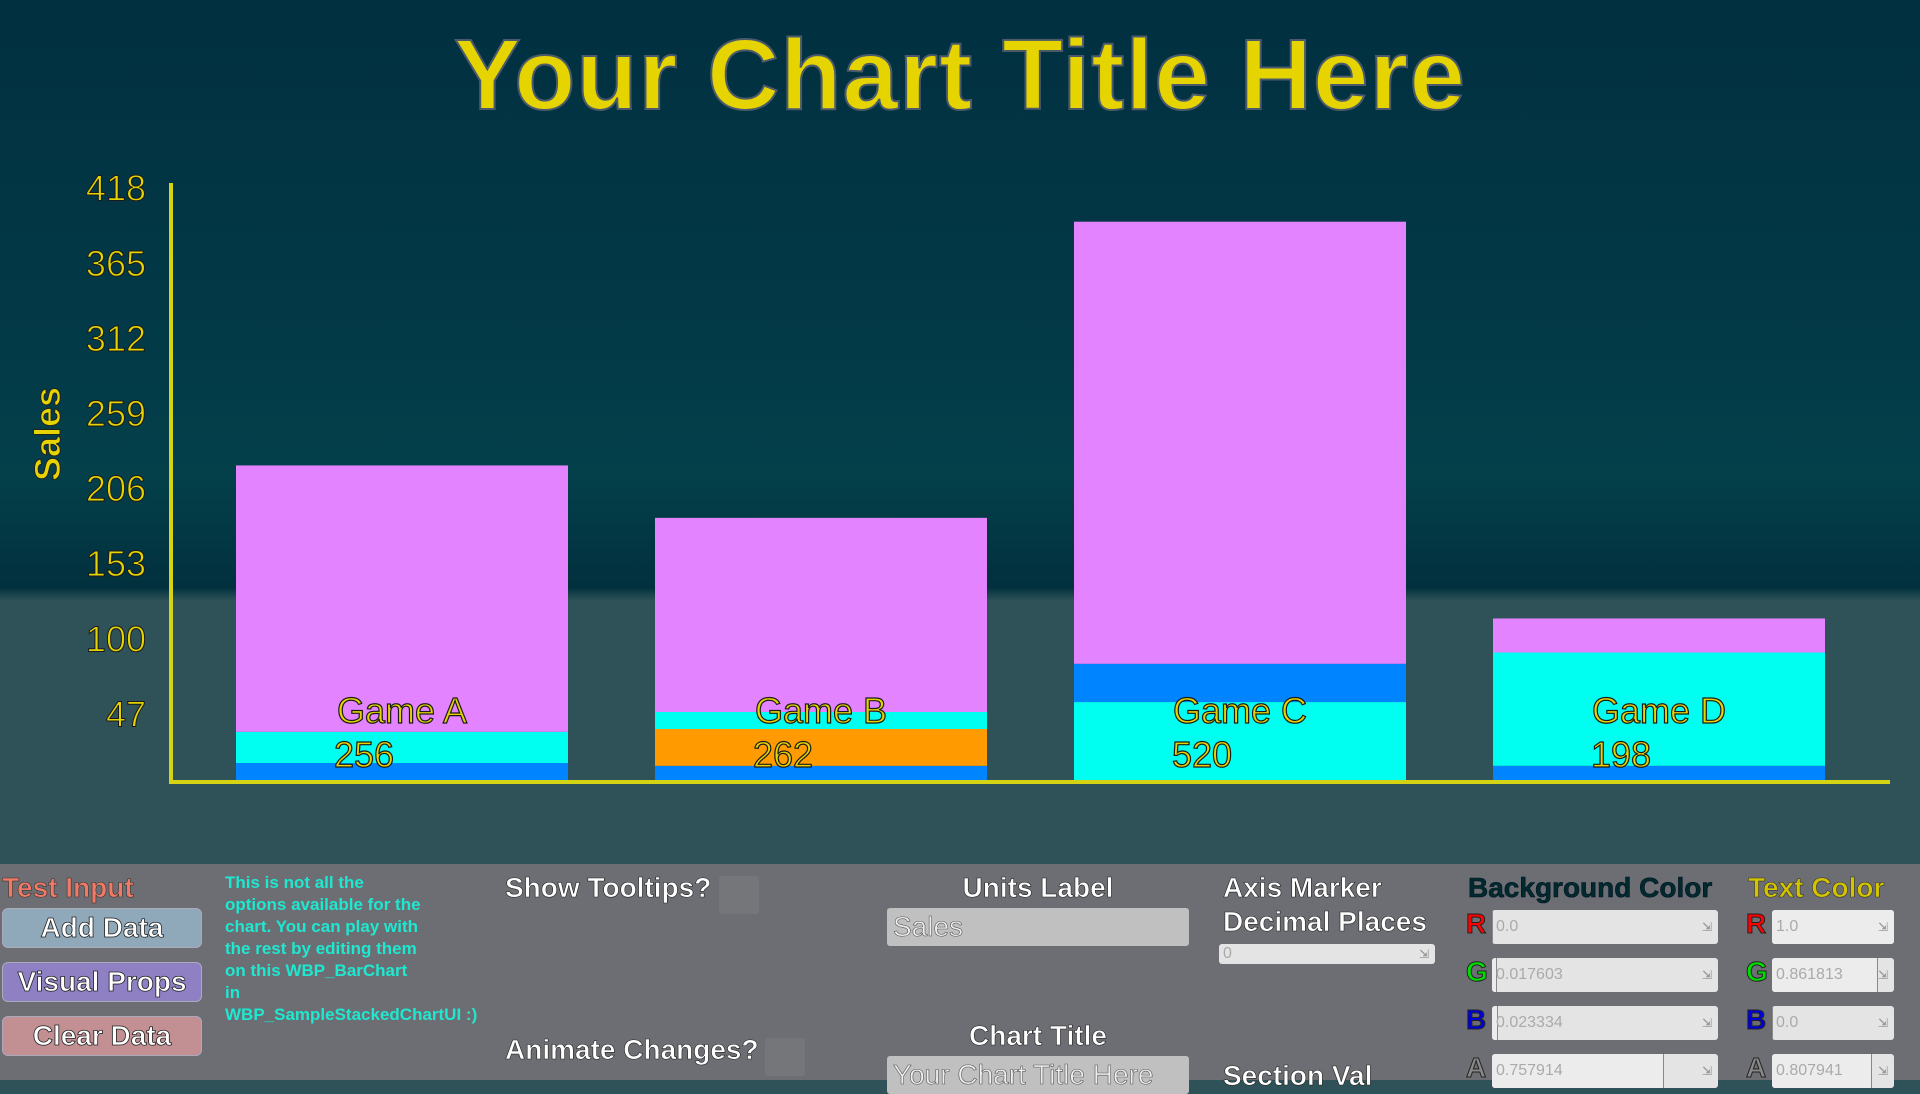  Describe the element at coordinates (116, 413) in the screenshot. I see `y-tick-label: 259` at that location.